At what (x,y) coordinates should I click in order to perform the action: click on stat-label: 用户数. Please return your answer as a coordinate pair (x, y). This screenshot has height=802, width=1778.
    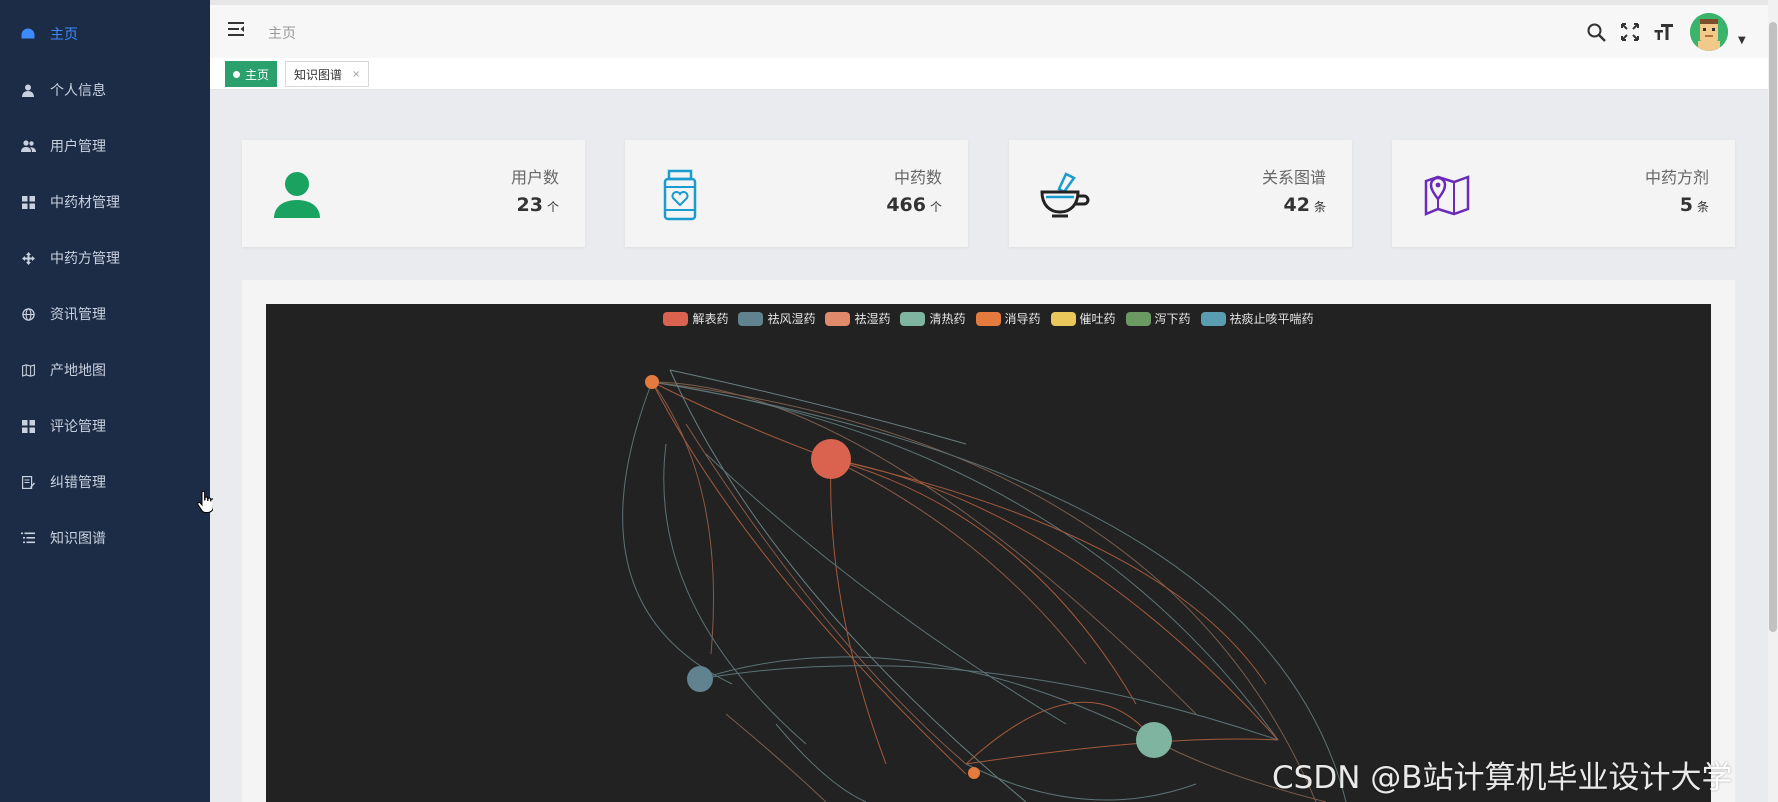
    Looking at the image, I should click on (534, 177).